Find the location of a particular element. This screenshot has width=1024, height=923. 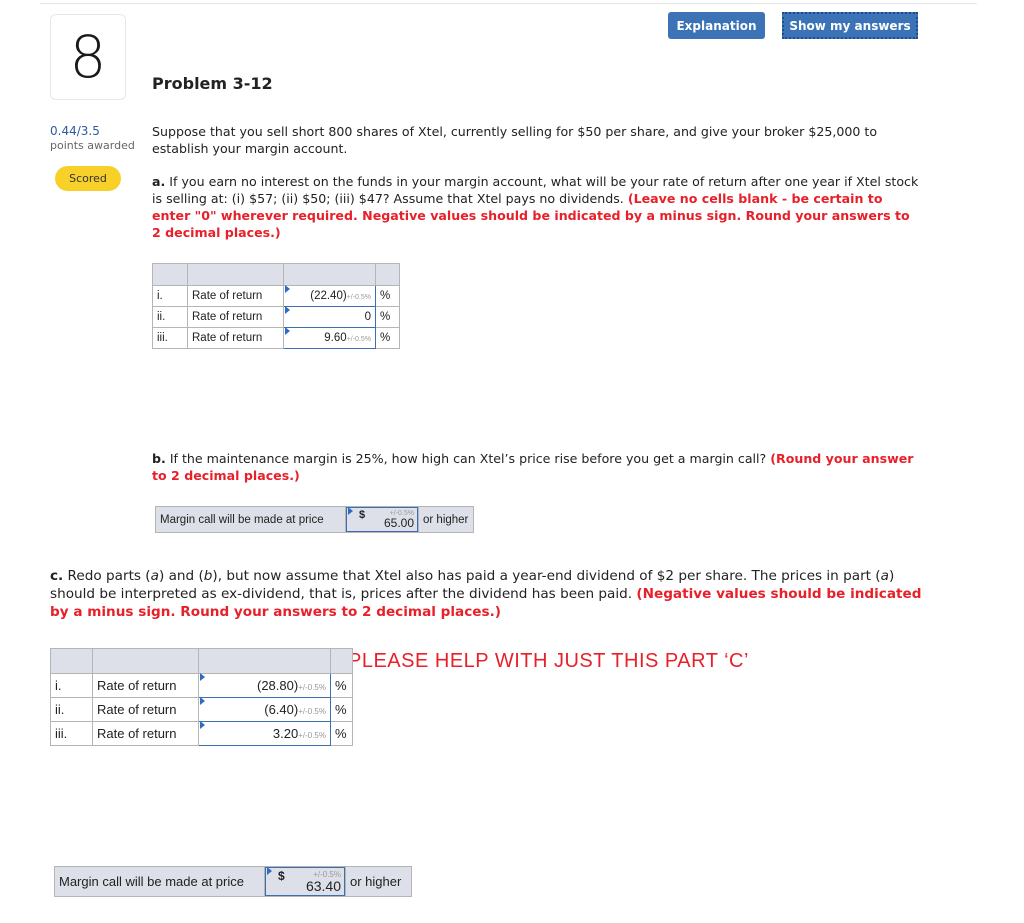

table-row: iii. Rate of return 3.20+/-0.5% % is located at coordinates (201, 733).